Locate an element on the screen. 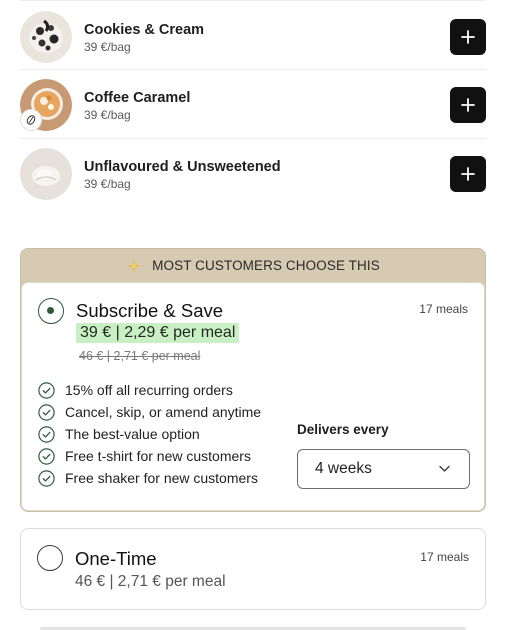 Image resolution: width=506 pixels, height=630 pixels. benefit-item: Free shaker for new customers is located at coordinates (149, 478).